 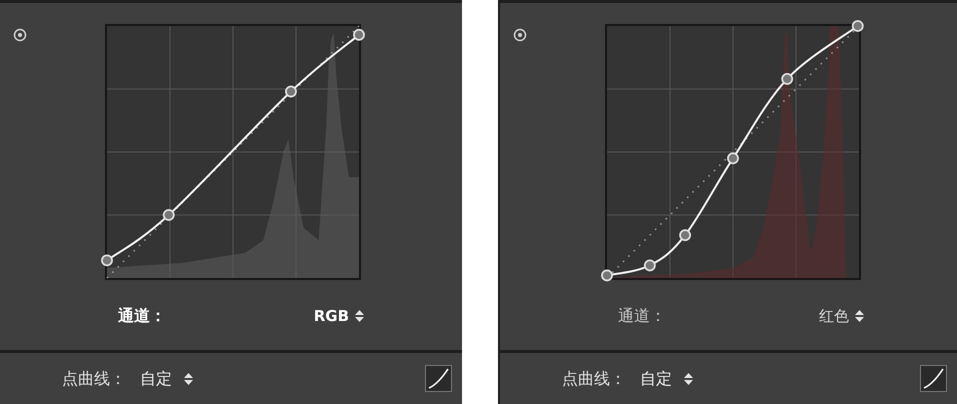 I want to click on channel-dropdown: RGB, so click(x=339, y=316).